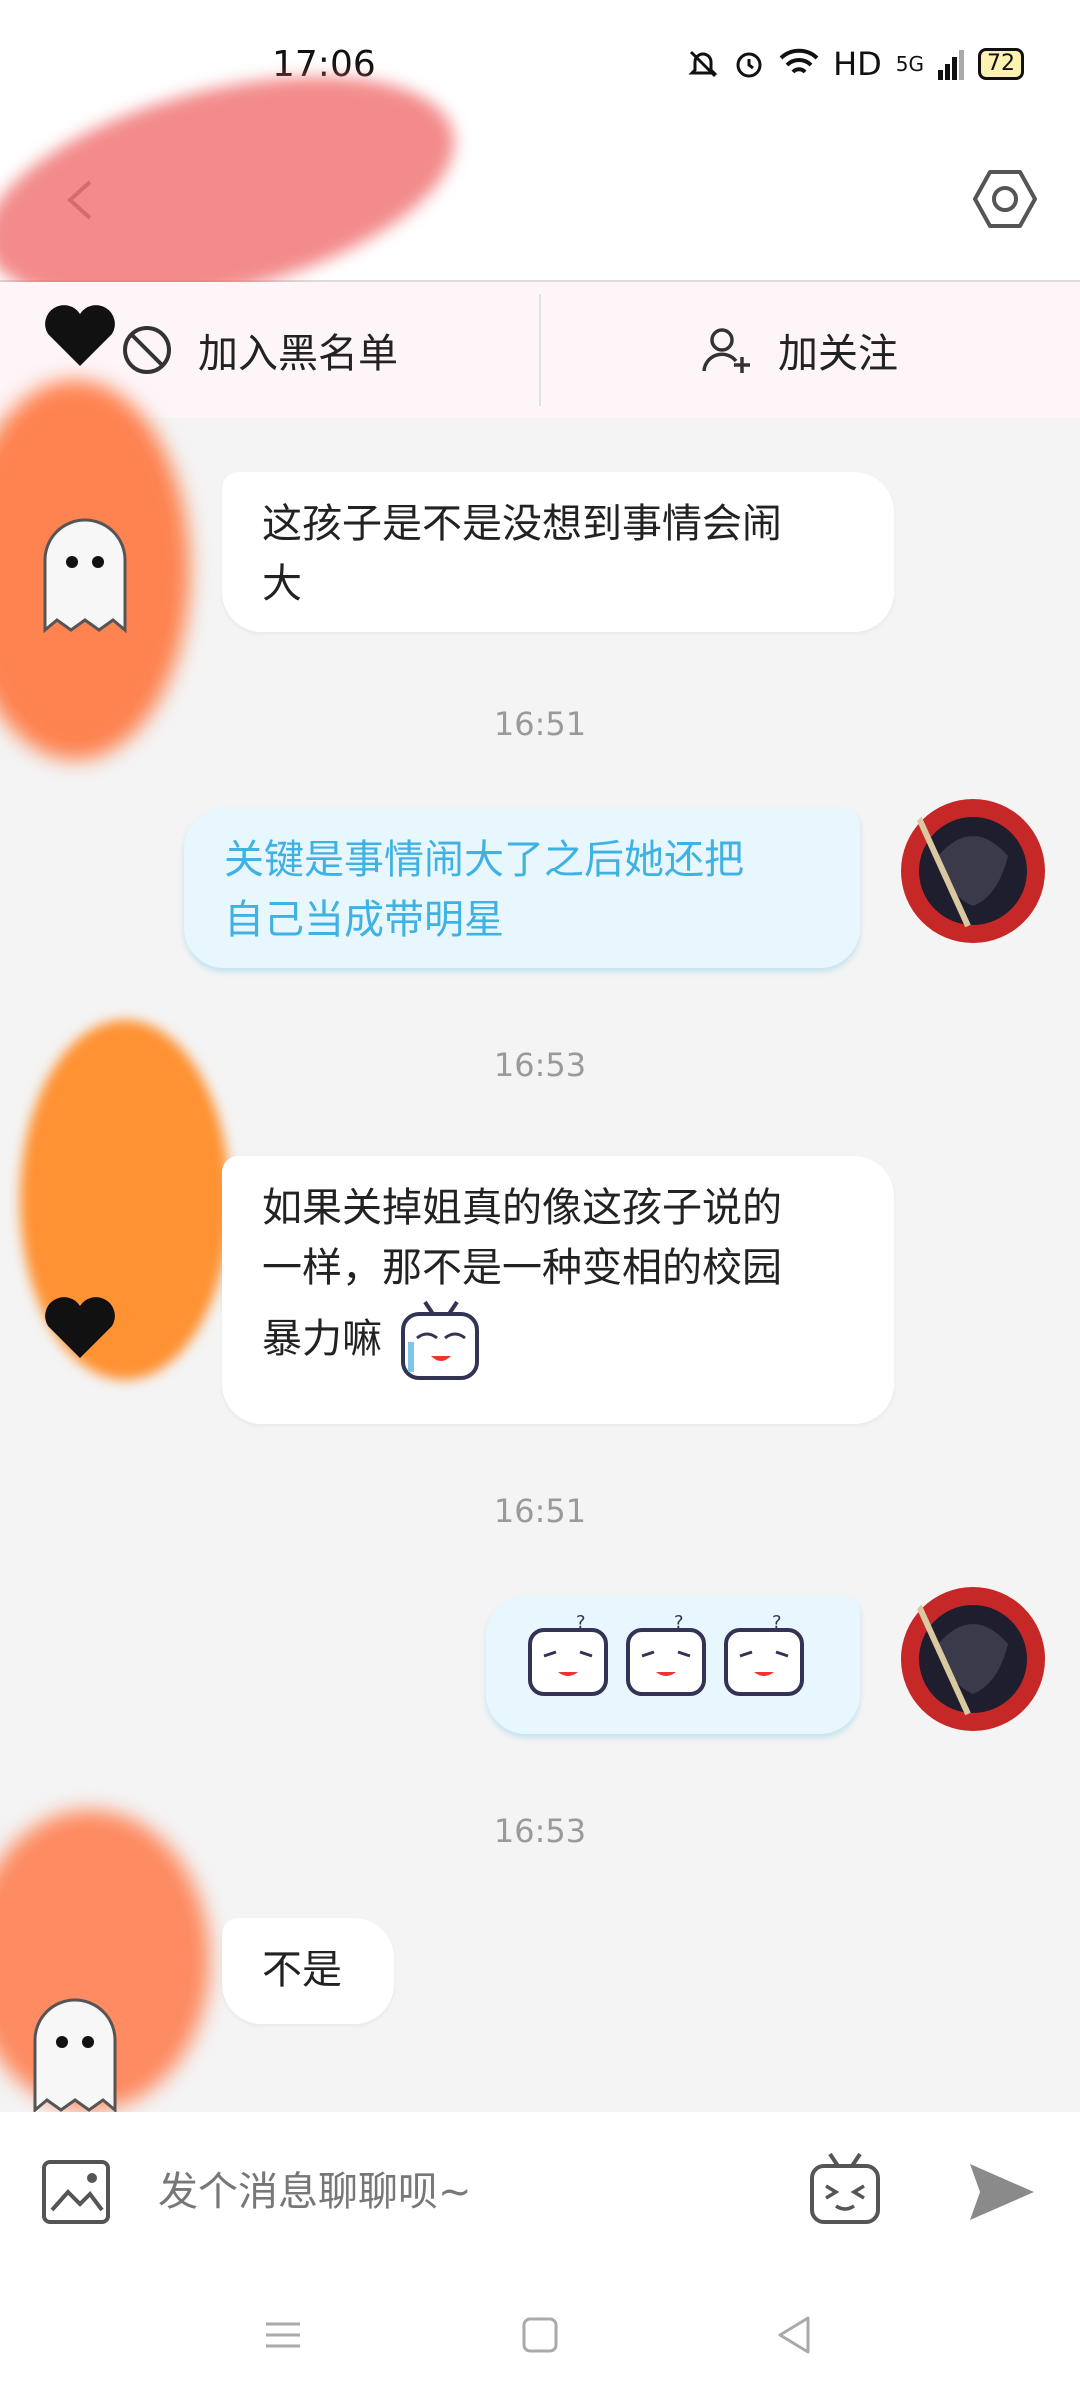 This screenshot has height=2400, width=1080. What do you see at coordinates (951, 65) in the screenshot?
I see `signal-icon` at bounding box center [951, 65].